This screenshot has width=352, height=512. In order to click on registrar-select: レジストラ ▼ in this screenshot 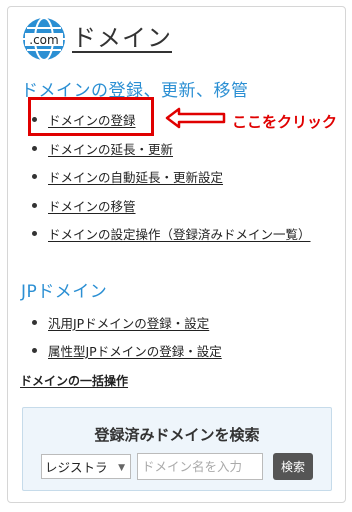, I will do `click(86, 466)`.